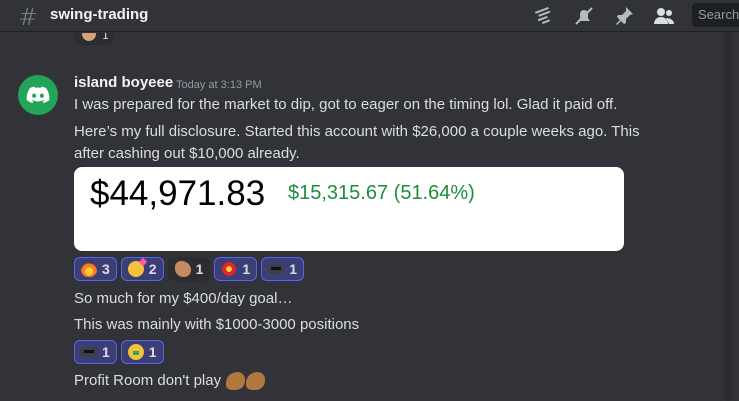 The image size is (739, 401). I want to click on notification-bell-muted-icon, so click(584, 16).